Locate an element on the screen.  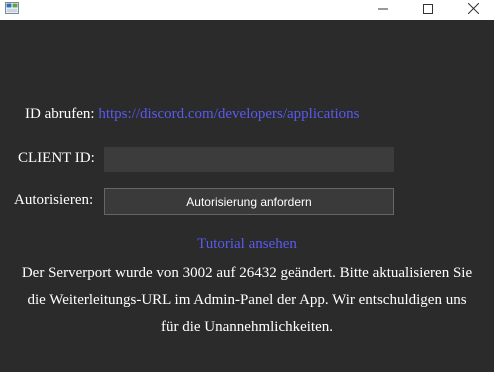
minimize-icon is located at coordinates (383, 10).